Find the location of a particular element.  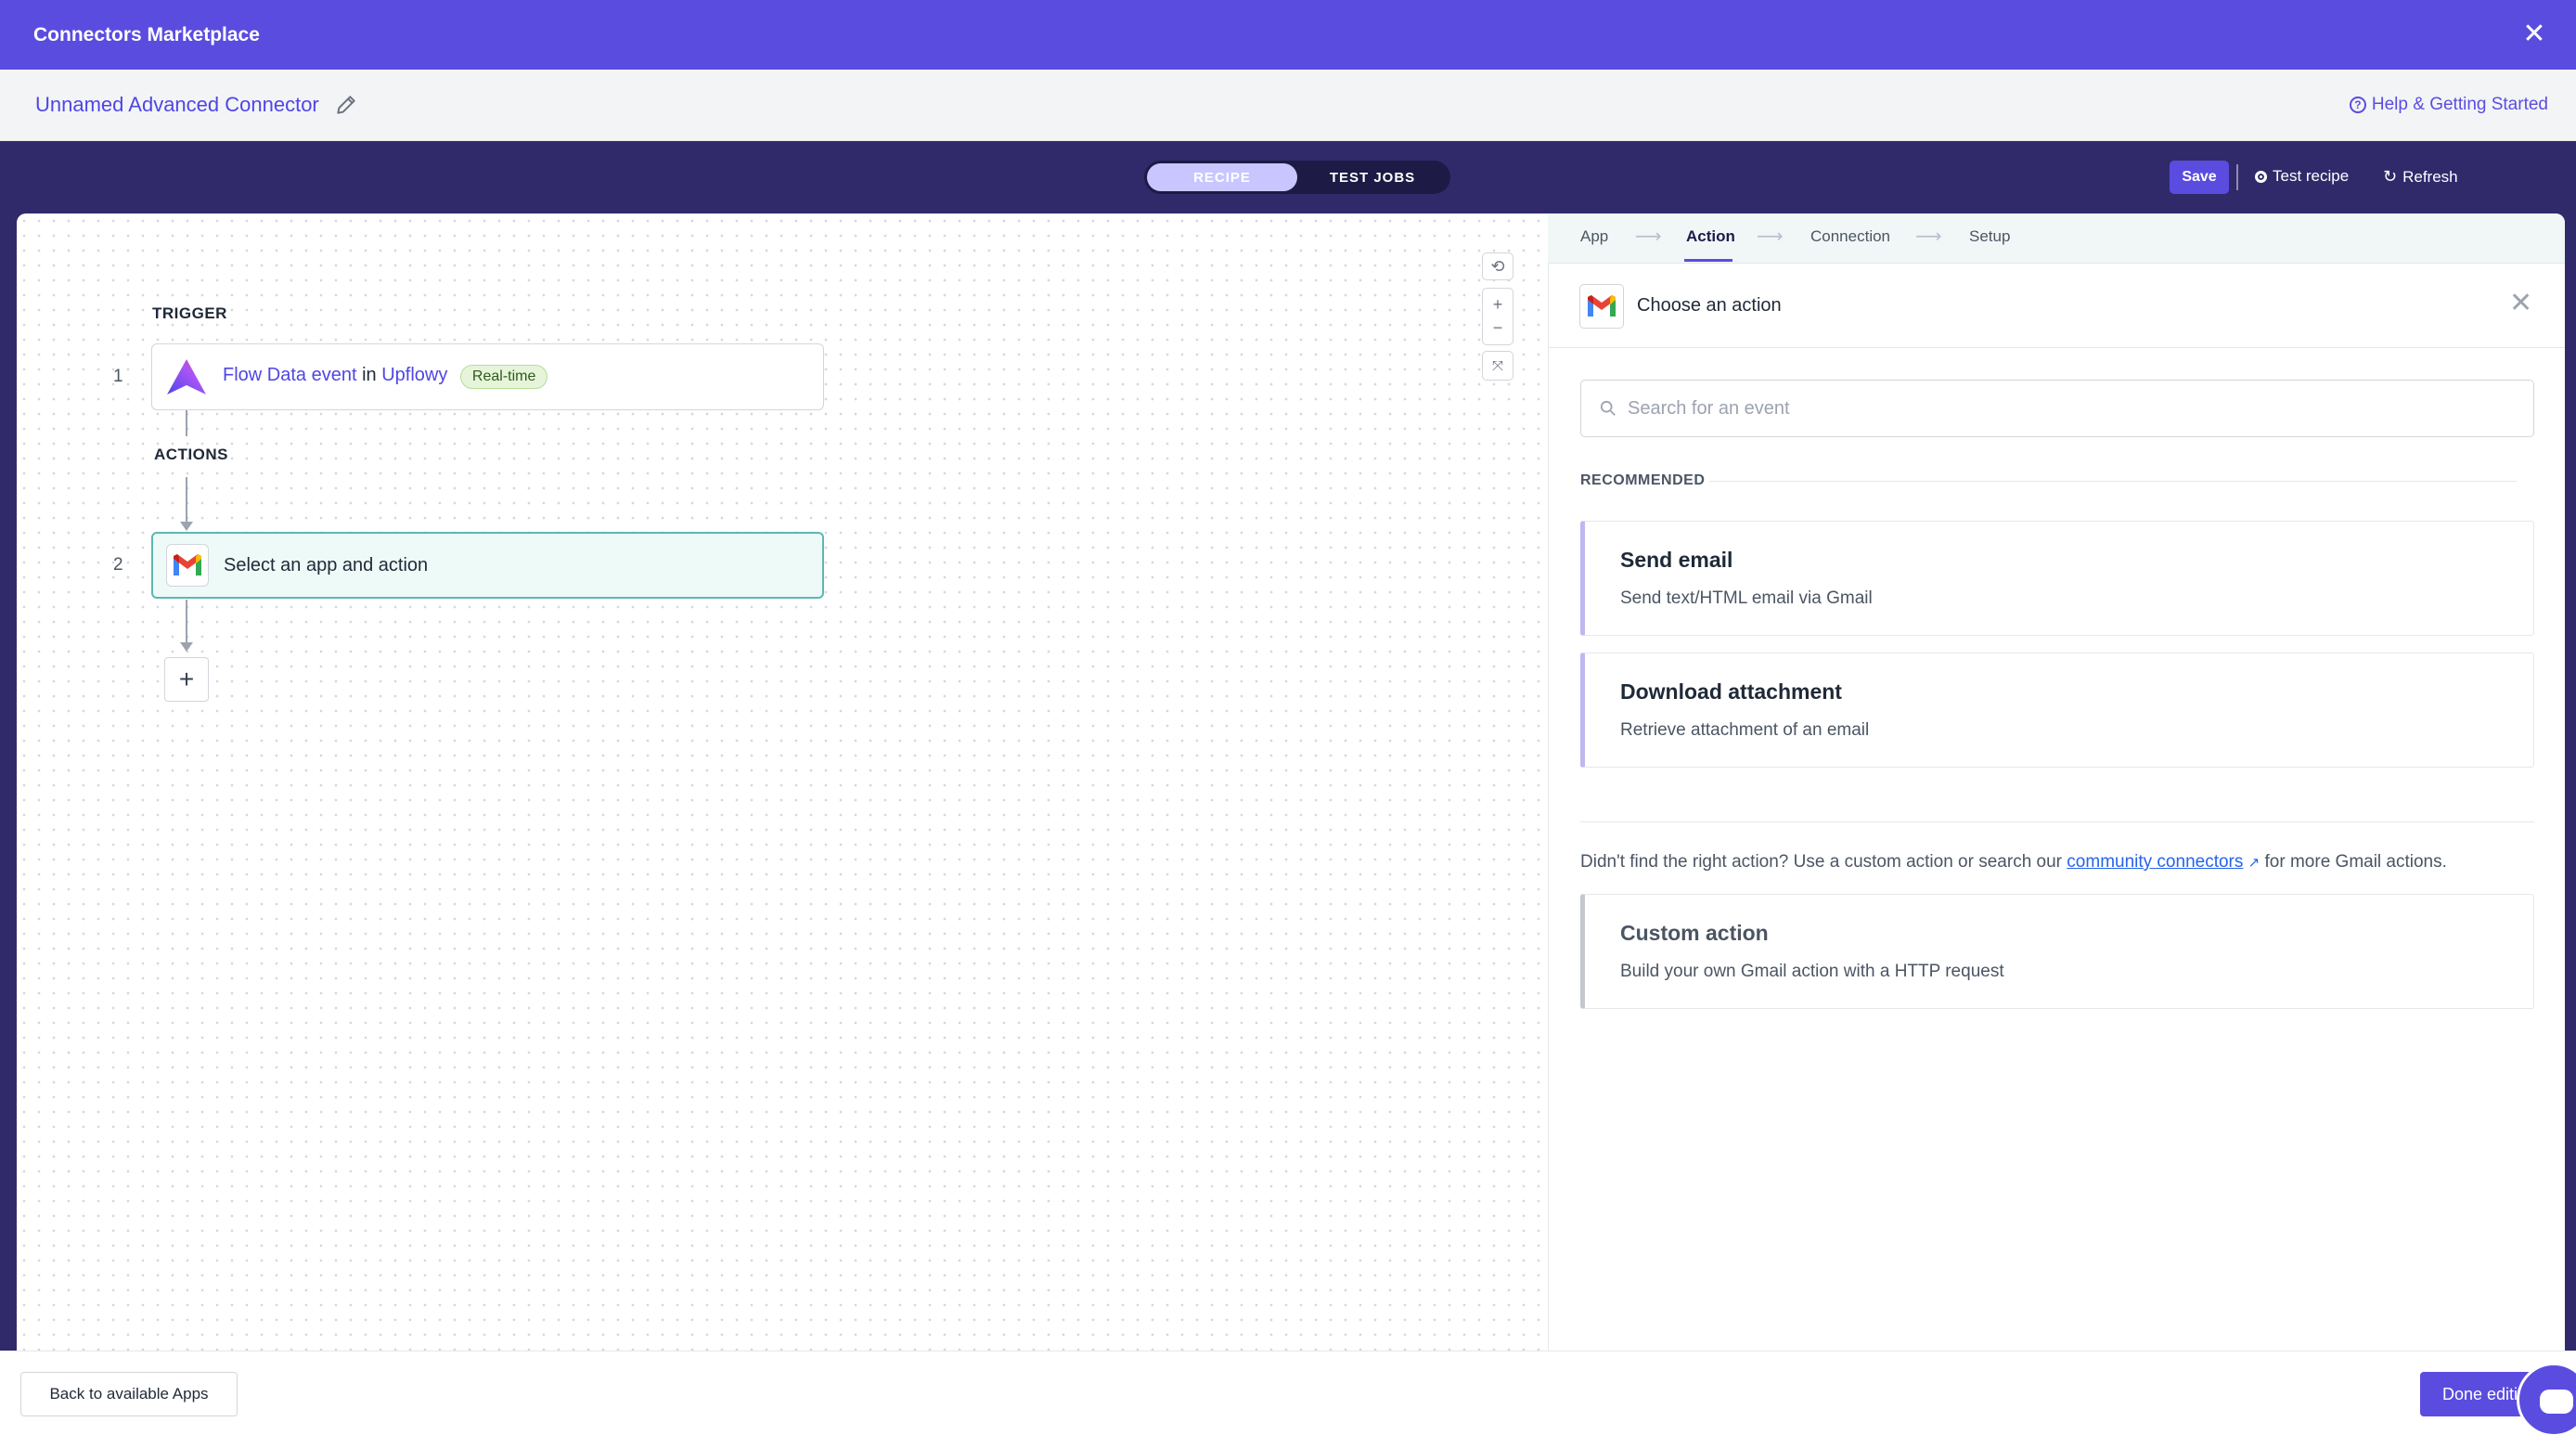

action-description: Retrieve attachment of an email is located at coordinates (1745, 730).